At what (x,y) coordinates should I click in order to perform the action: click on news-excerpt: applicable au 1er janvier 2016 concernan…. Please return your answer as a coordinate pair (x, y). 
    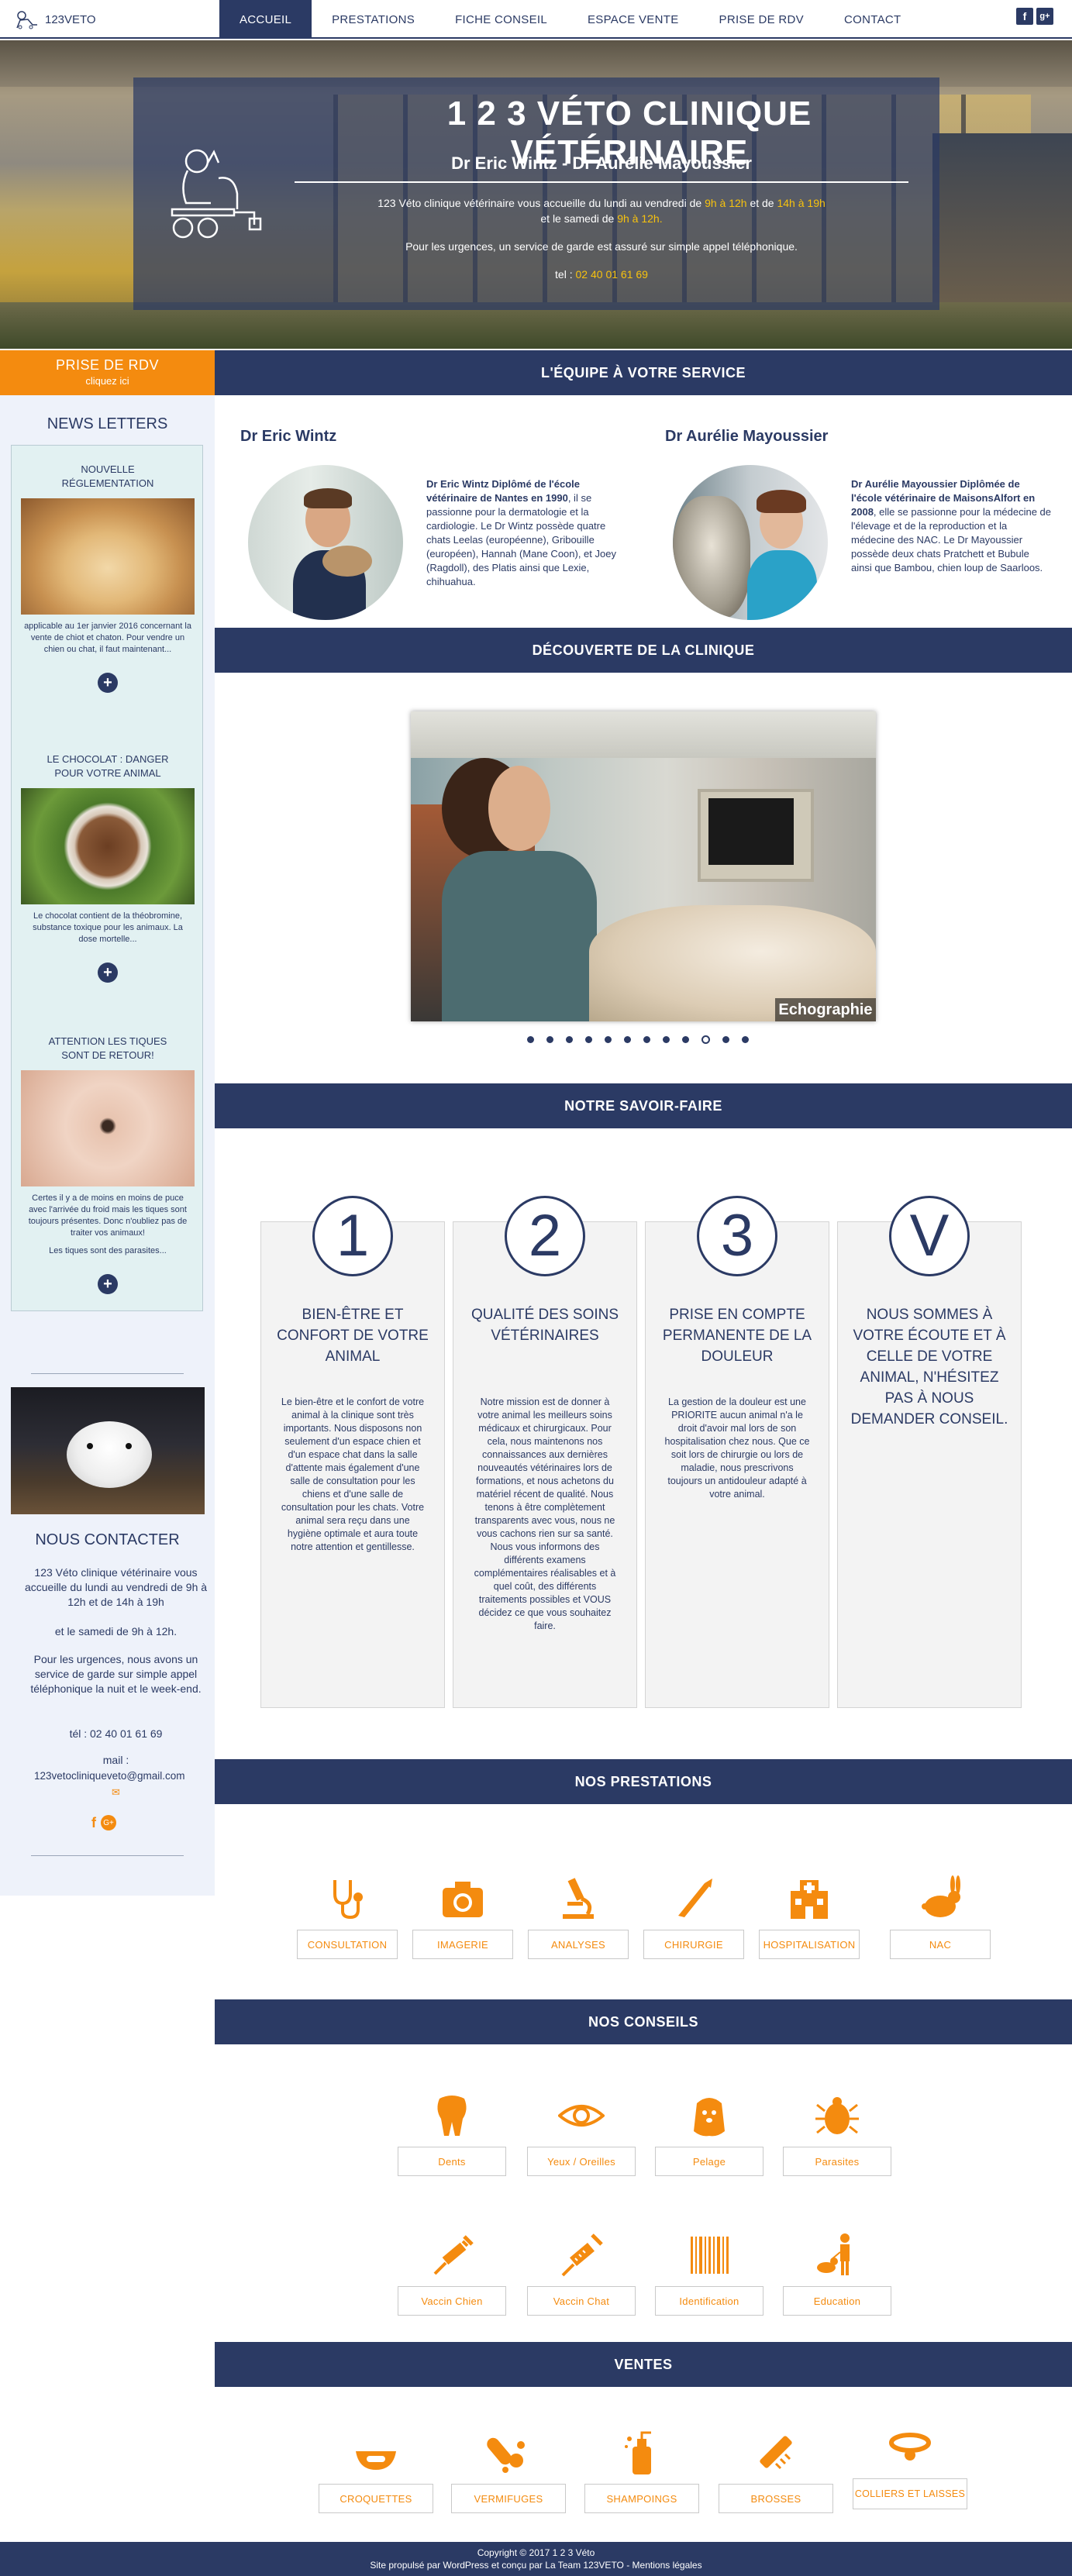
    Looking at the image, I should click on (107, 638).